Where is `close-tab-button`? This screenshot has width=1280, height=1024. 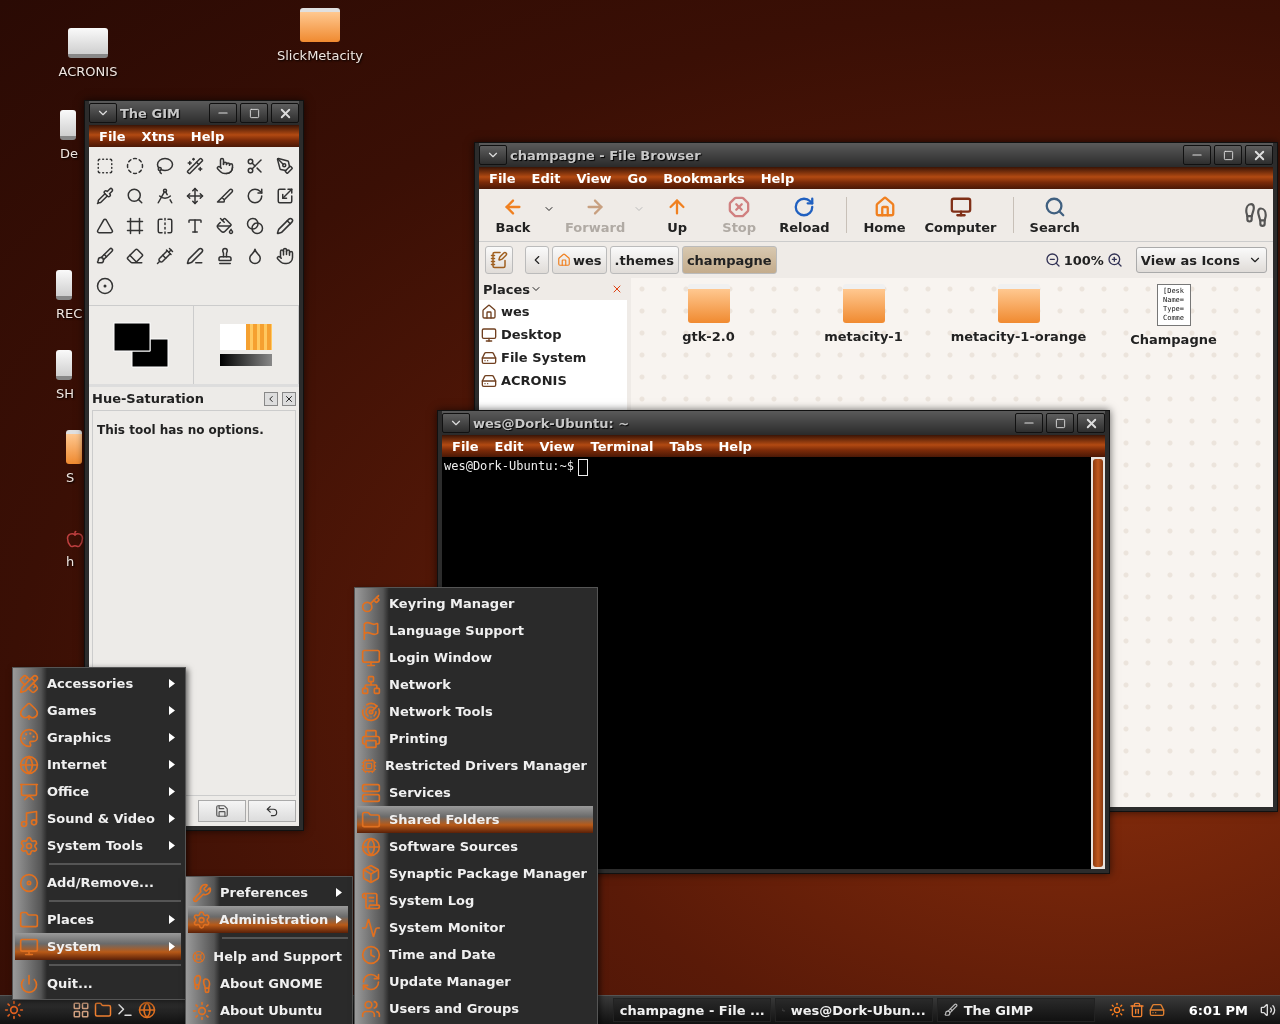
close-tab-button is located at coordinates (289, 398).